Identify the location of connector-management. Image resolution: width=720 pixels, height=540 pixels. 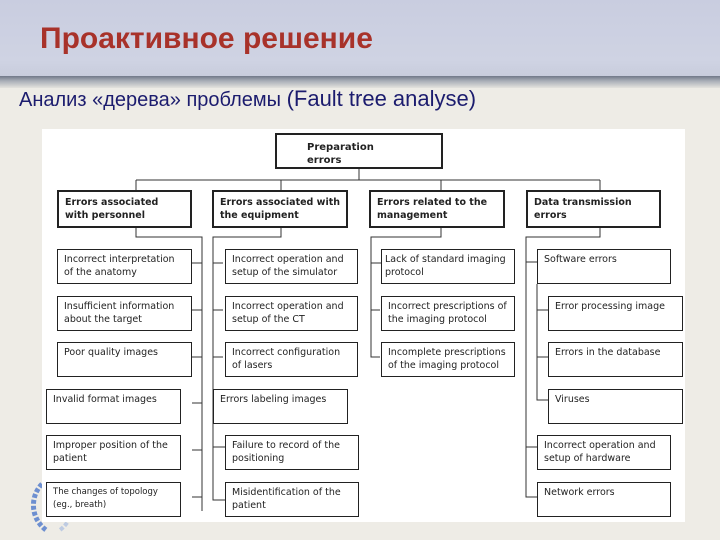
(406, 293).